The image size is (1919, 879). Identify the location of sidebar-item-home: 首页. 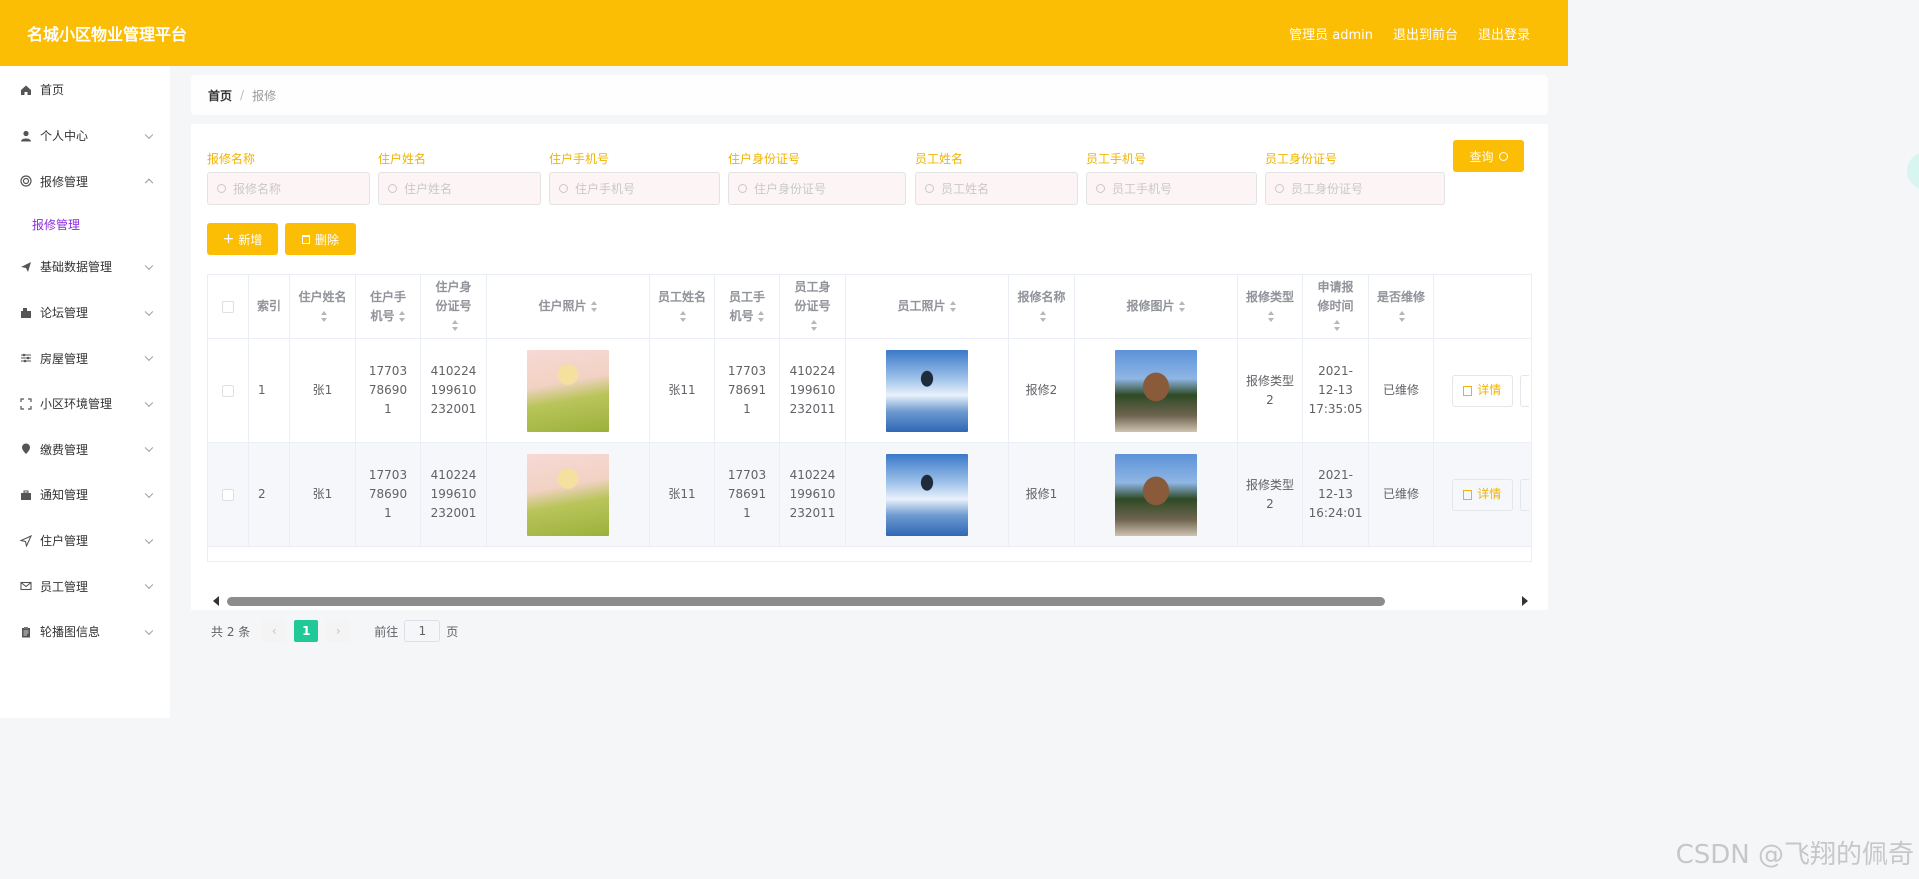
(85, 89).